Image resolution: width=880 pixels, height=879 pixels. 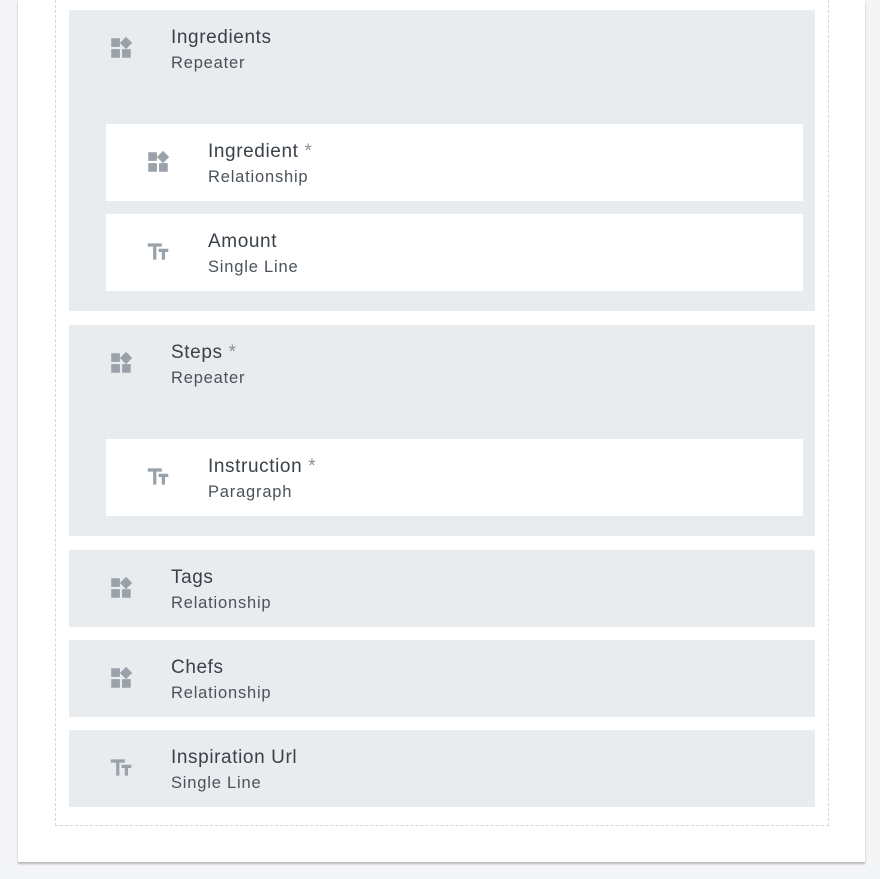 I want to click on field-ingredients-text: Ingredients Repeater, so click(x=221, y=50).